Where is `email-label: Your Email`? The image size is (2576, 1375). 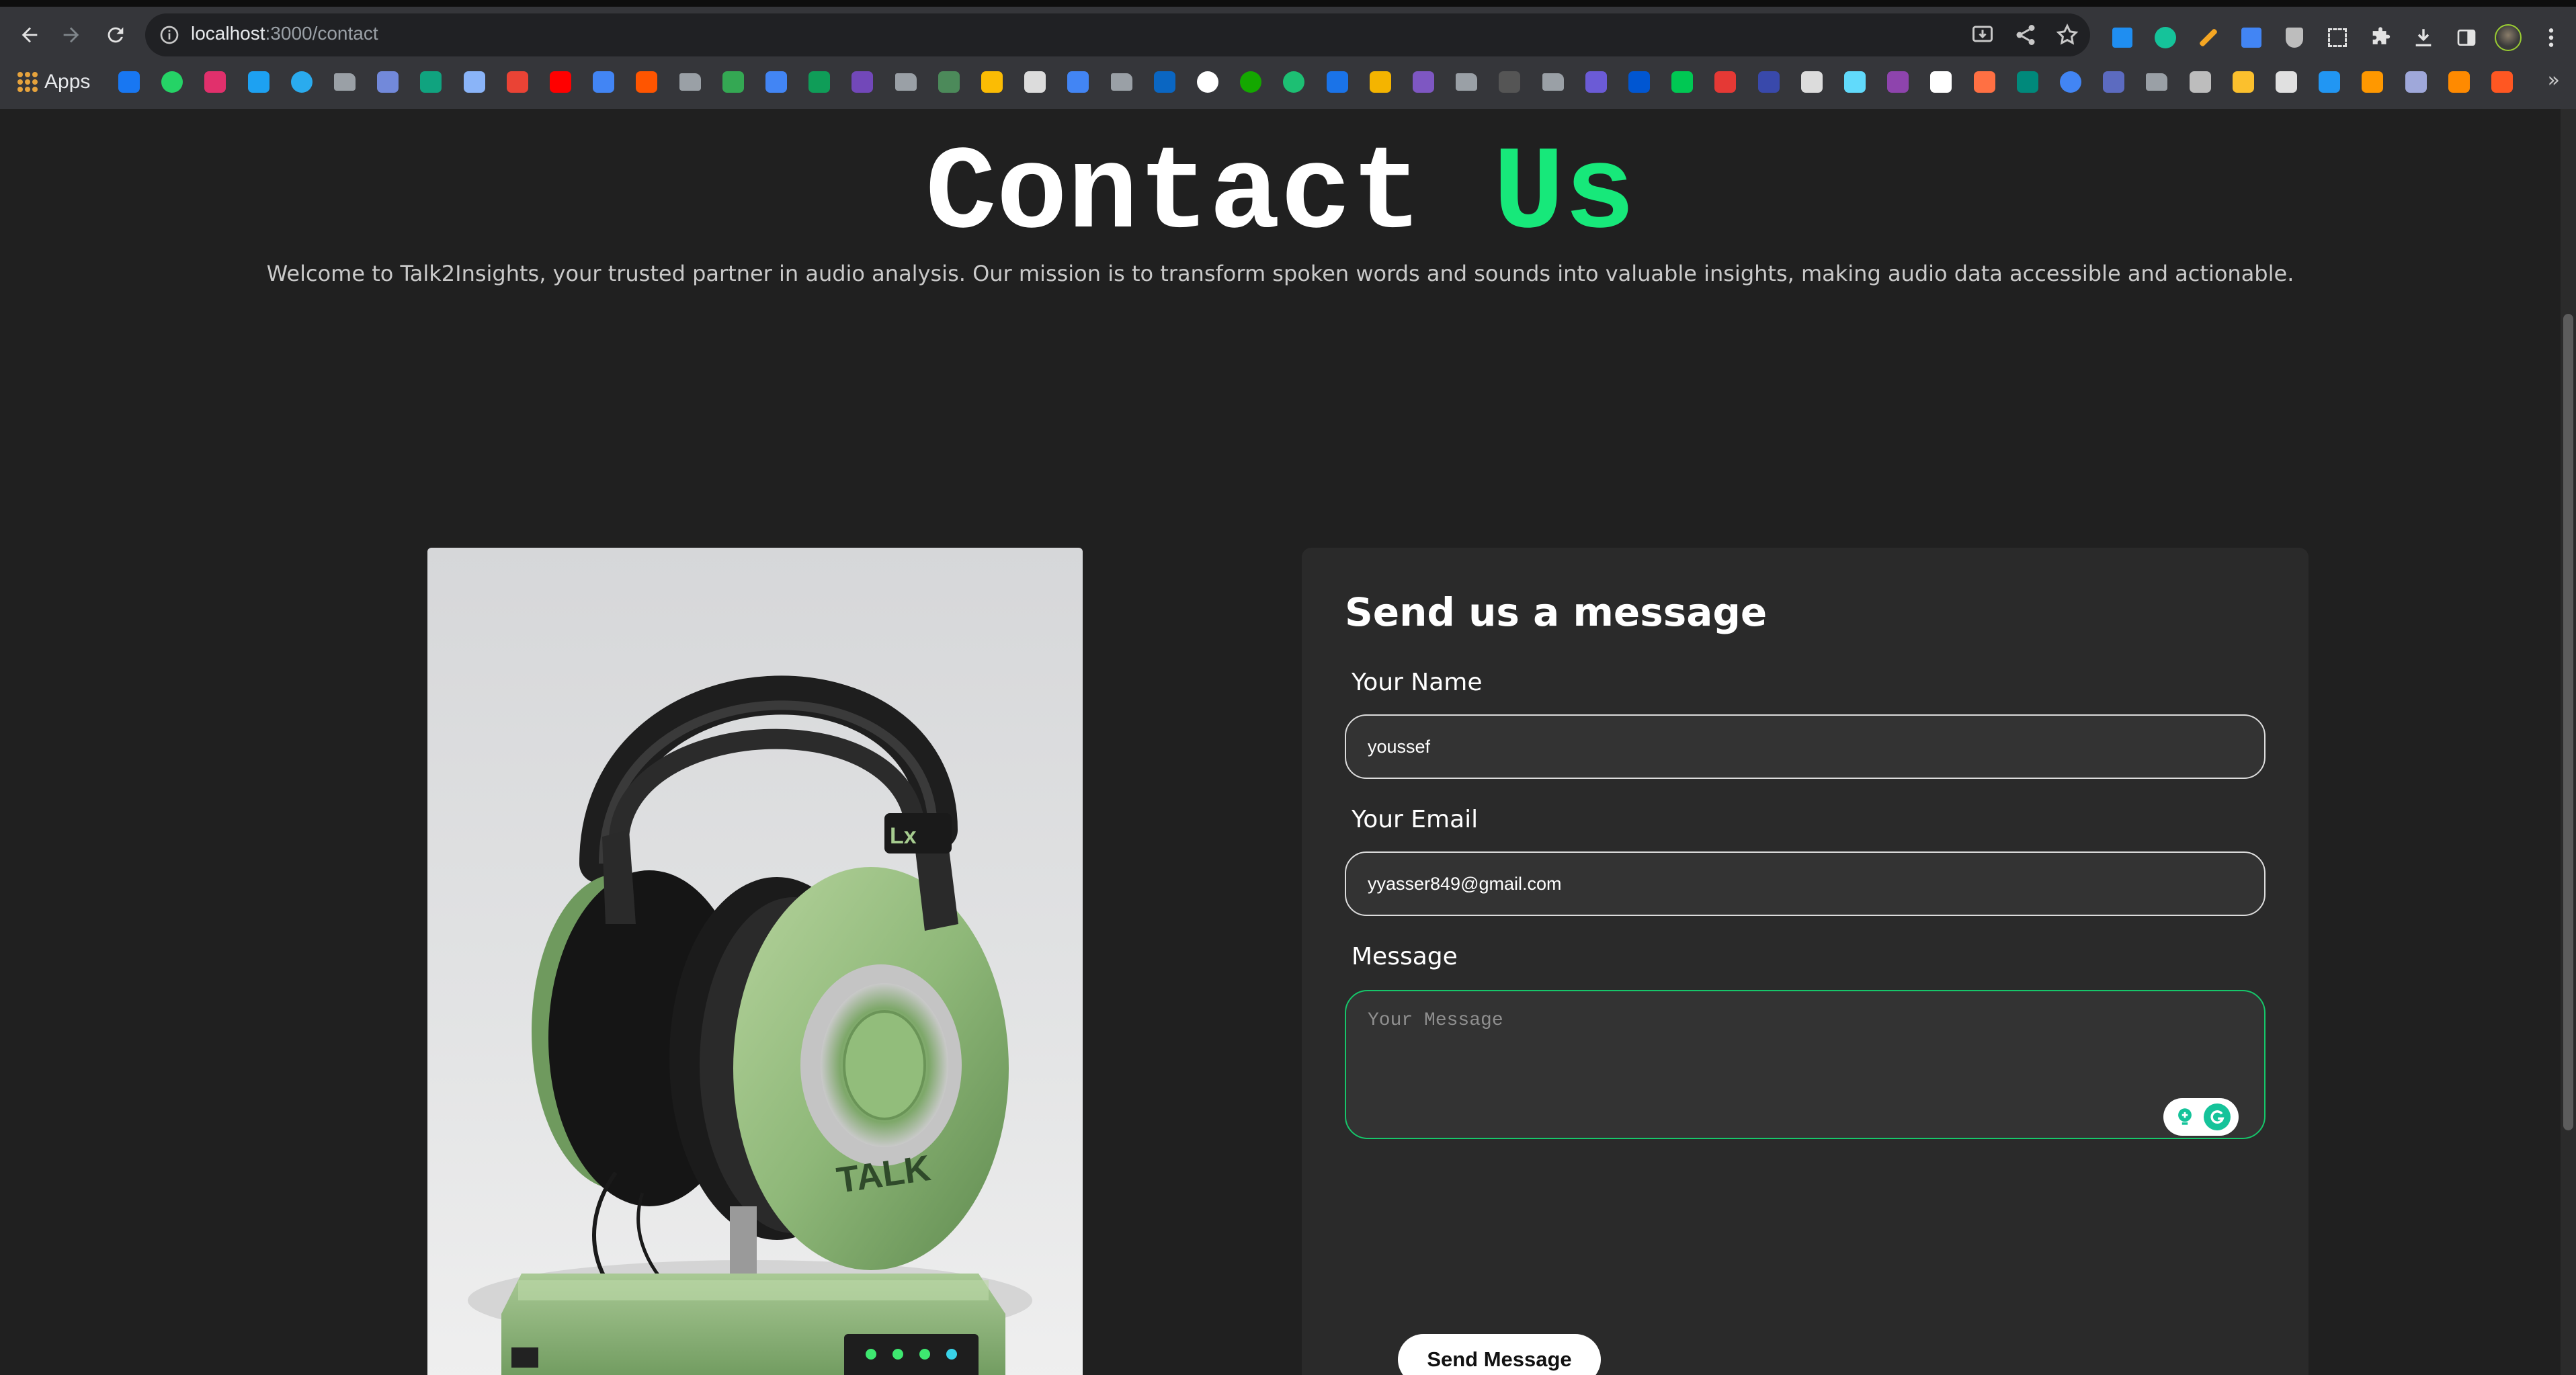
email-label: Your Email is located at coordinates (1415, 819).